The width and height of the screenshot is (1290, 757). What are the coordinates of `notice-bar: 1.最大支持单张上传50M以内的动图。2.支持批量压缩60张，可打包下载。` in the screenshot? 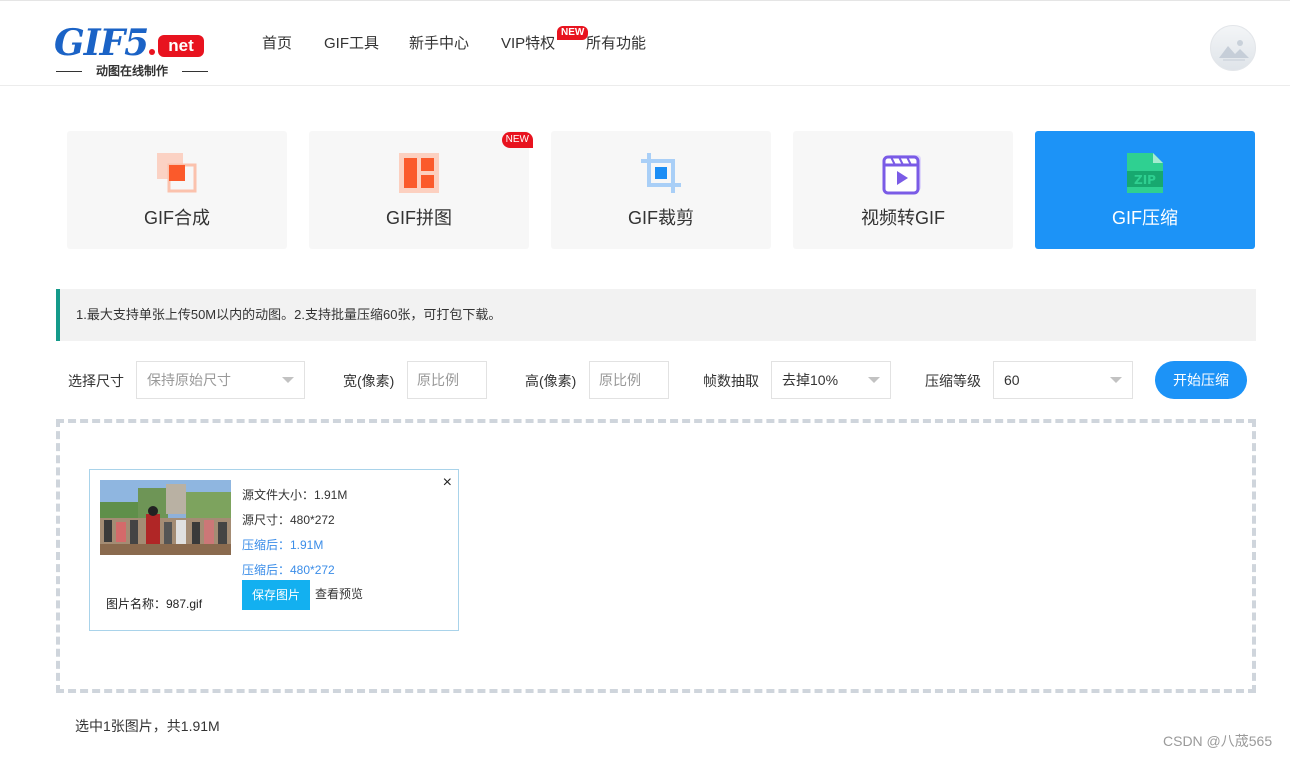 It's located at (656, 315).